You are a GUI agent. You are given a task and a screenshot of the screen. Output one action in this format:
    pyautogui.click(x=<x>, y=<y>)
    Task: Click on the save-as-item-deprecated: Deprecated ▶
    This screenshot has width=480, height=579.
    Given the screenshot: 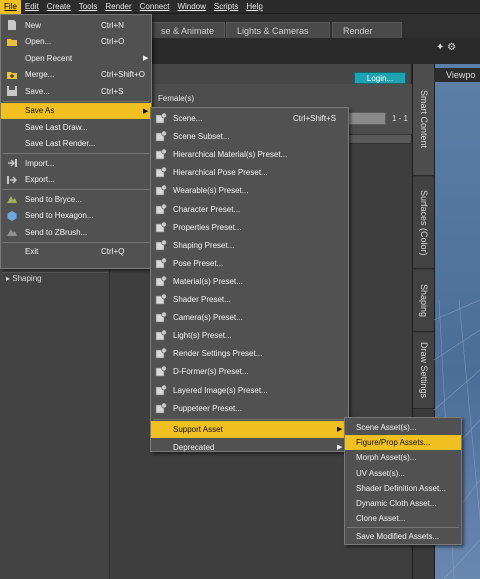 What is the action you would take?
    pyautogui.click(x=249, y=447)
    